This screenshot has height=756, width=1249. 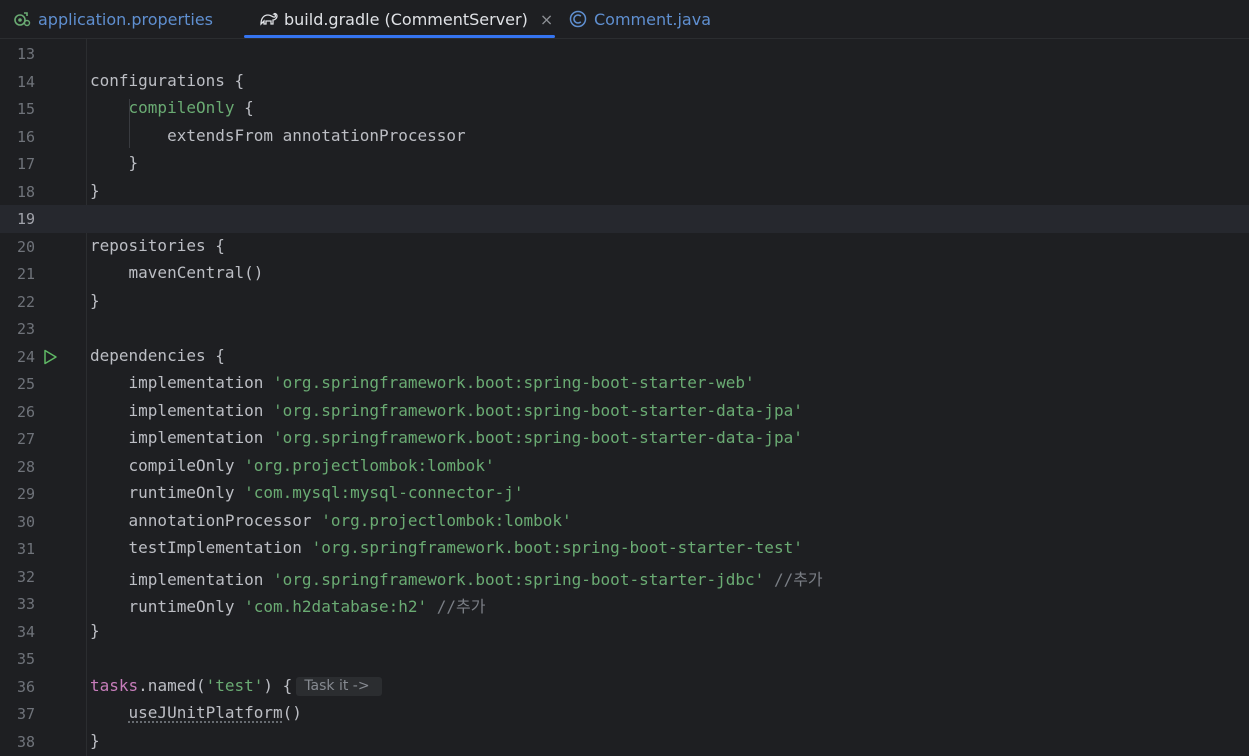 I want to click on code-text: repositories {, so click(x=157, y=245).